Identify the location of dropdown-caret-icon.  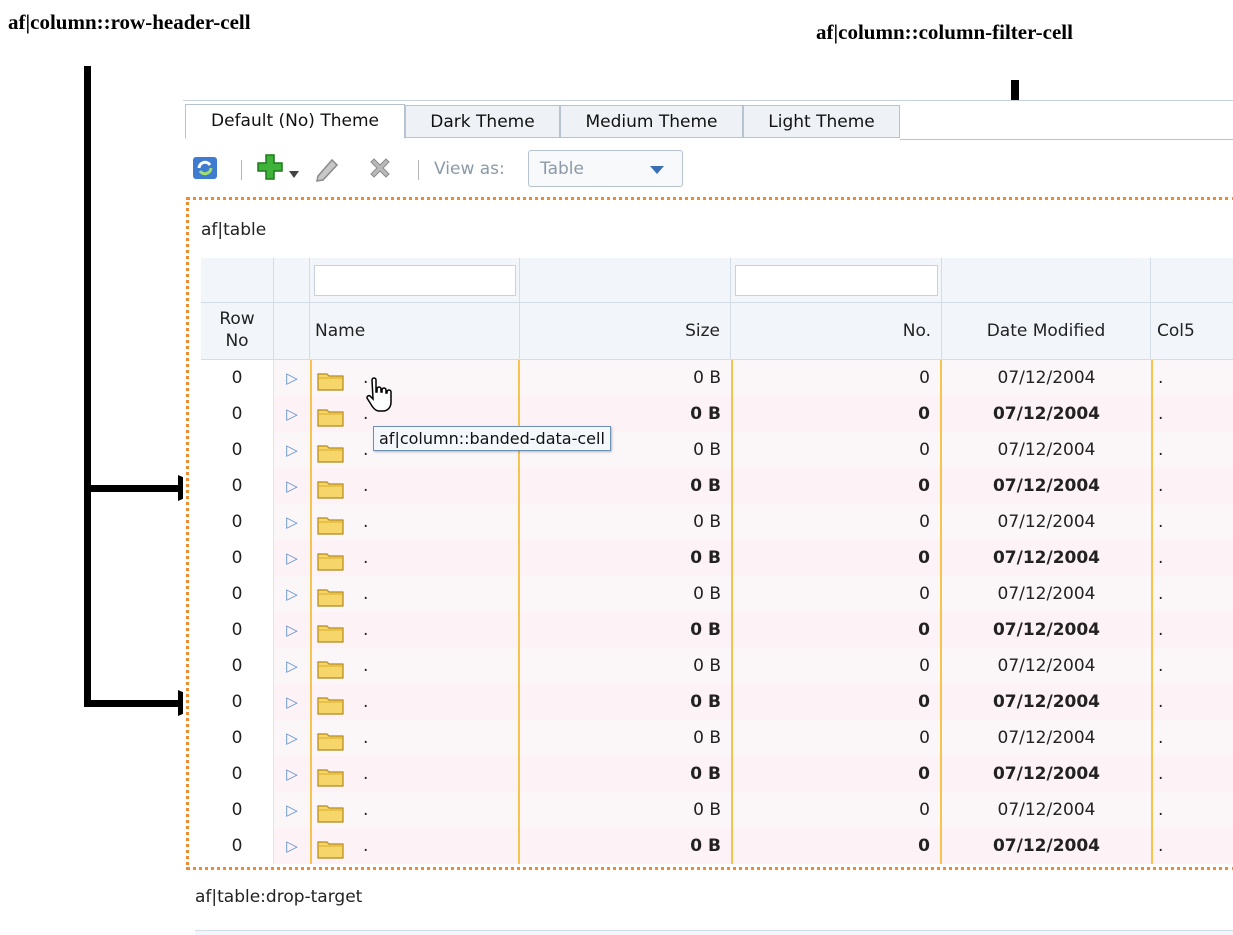
(294, 173).